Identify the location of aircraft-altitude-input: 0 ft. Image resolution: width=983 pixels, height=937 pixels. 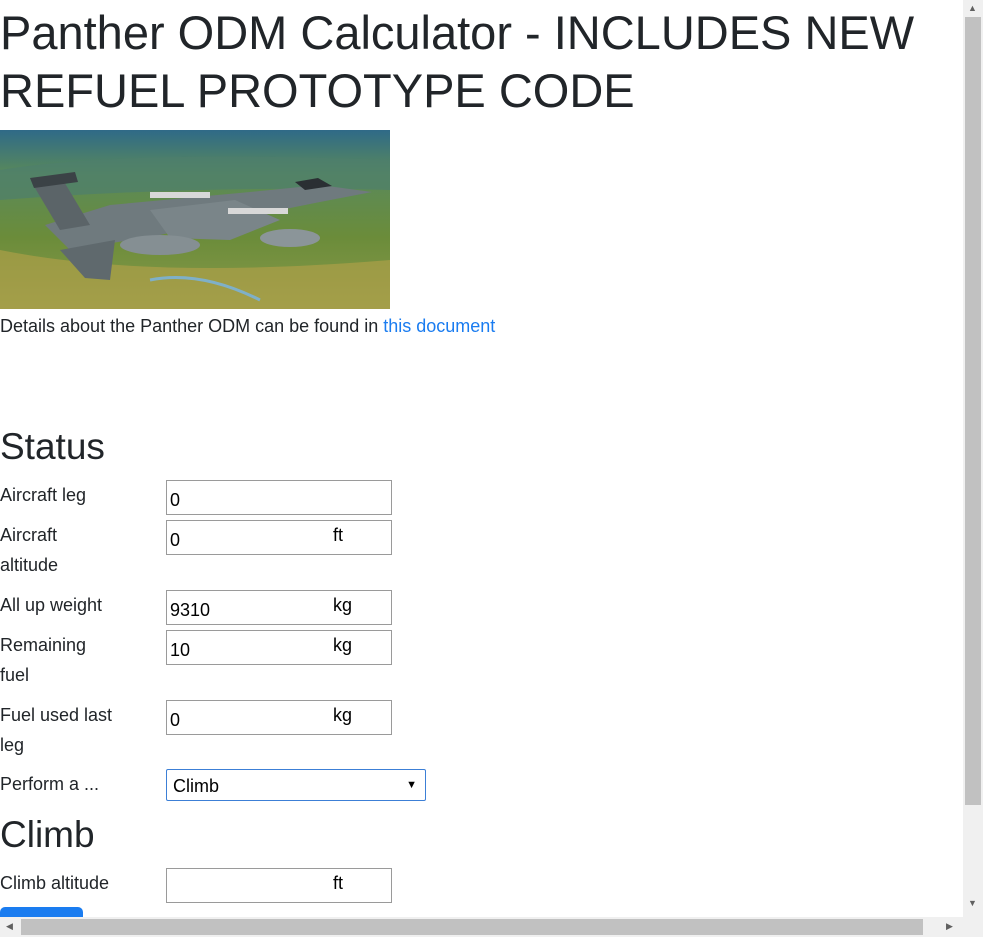
(279, 537).